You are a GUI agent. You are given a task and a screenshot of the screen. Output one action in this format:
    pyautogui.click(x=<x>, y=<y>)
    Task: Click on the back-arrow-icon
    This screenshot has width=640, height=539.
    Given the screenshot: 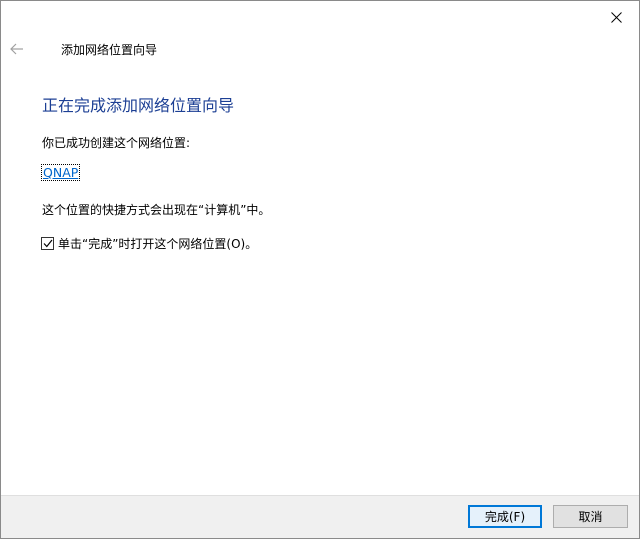 What is the action you would take?
    pyautogui.click(x=16, y=49)
    